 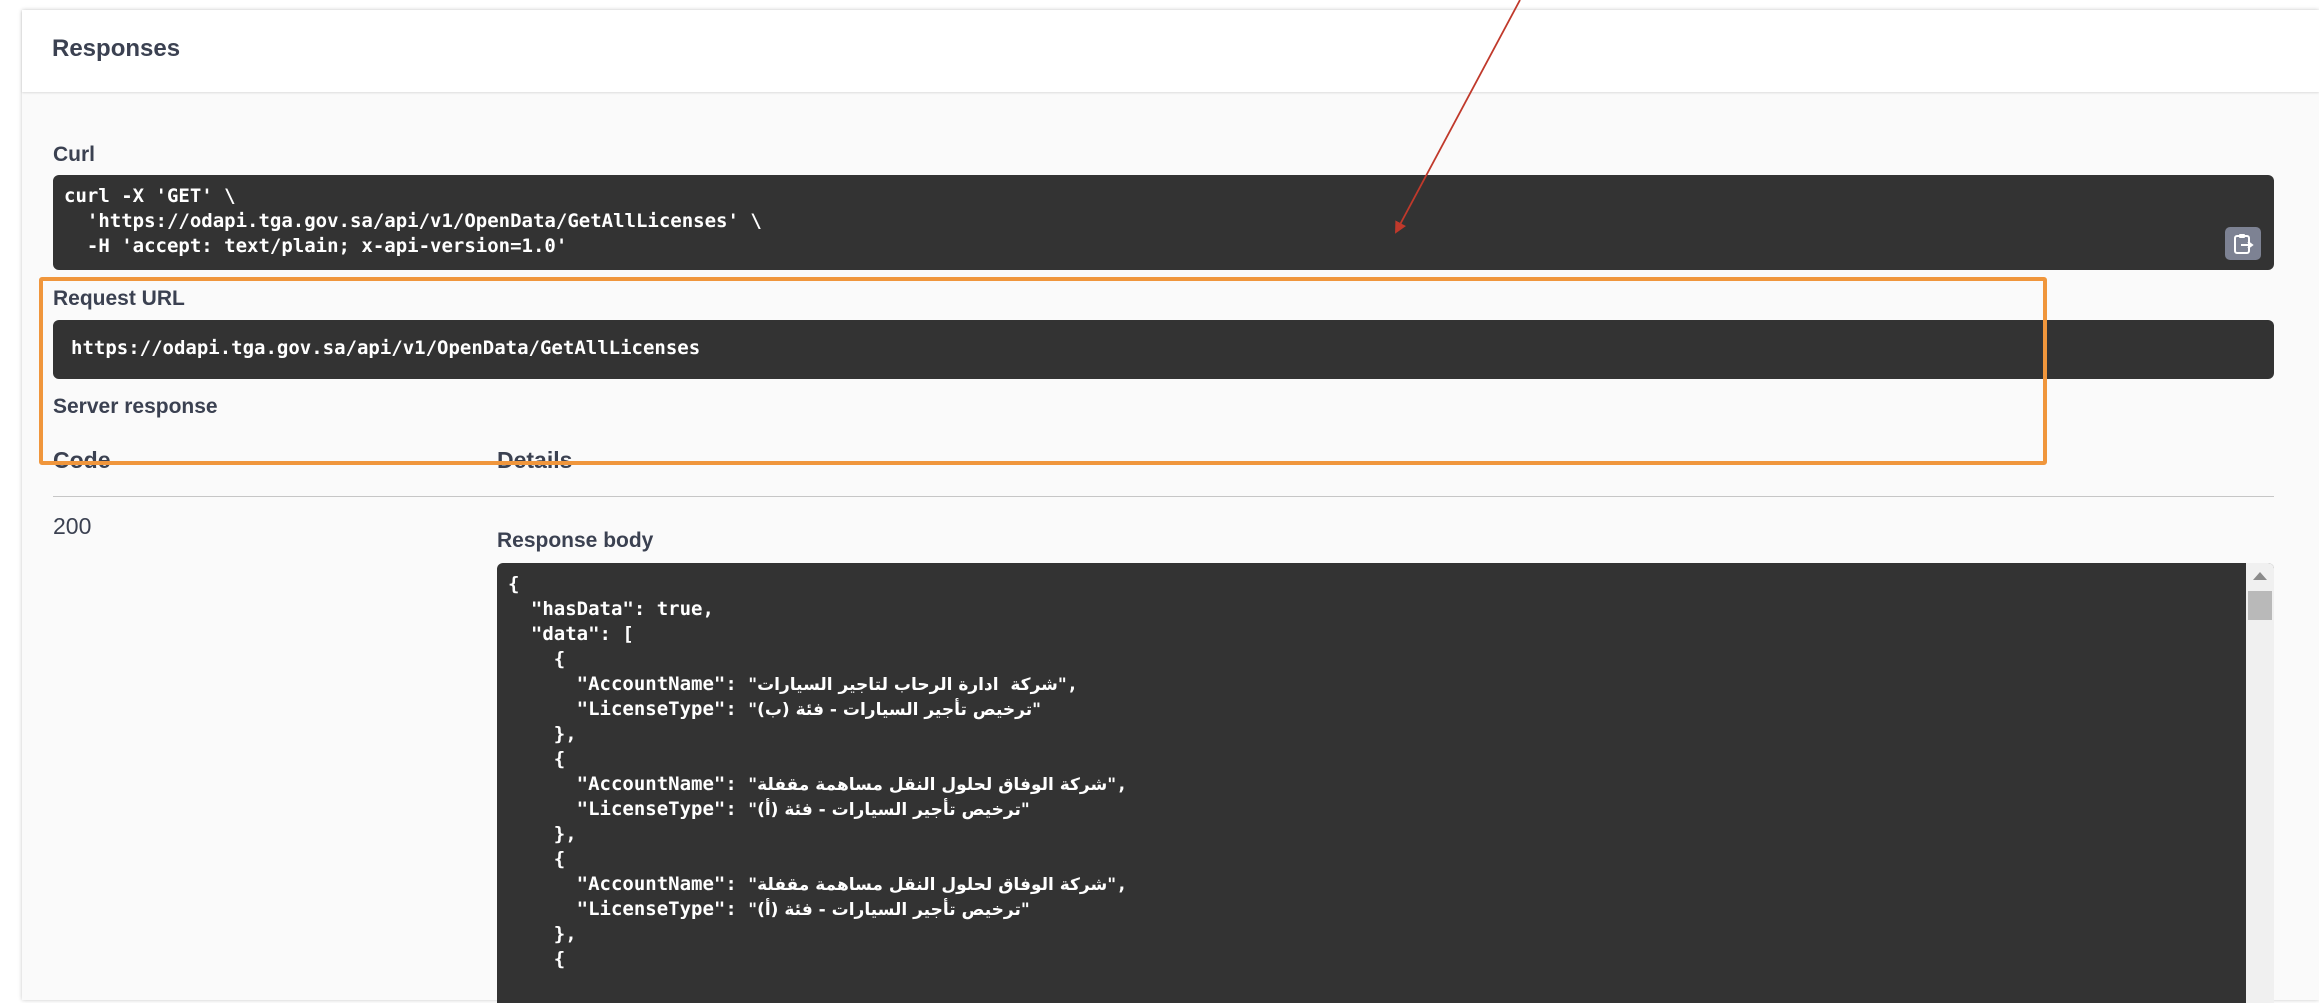 What do you see at coordinates (679, 609) in the screenshot?
I see `json-value: true` at bounding box center [679, 609].